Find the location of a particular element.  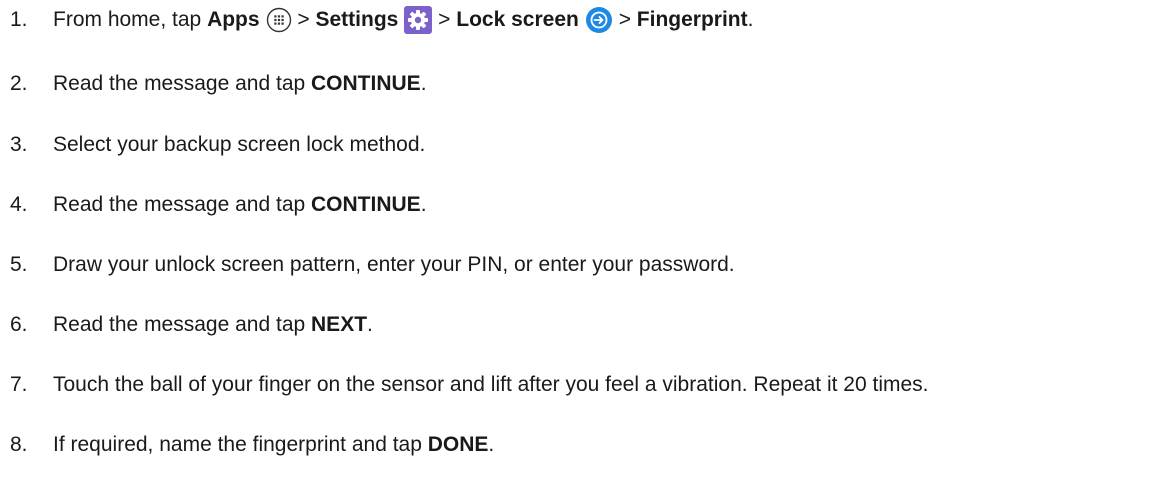

step-6: 6. Read the message and tap NEXT . is located at coordinates (191, 325).